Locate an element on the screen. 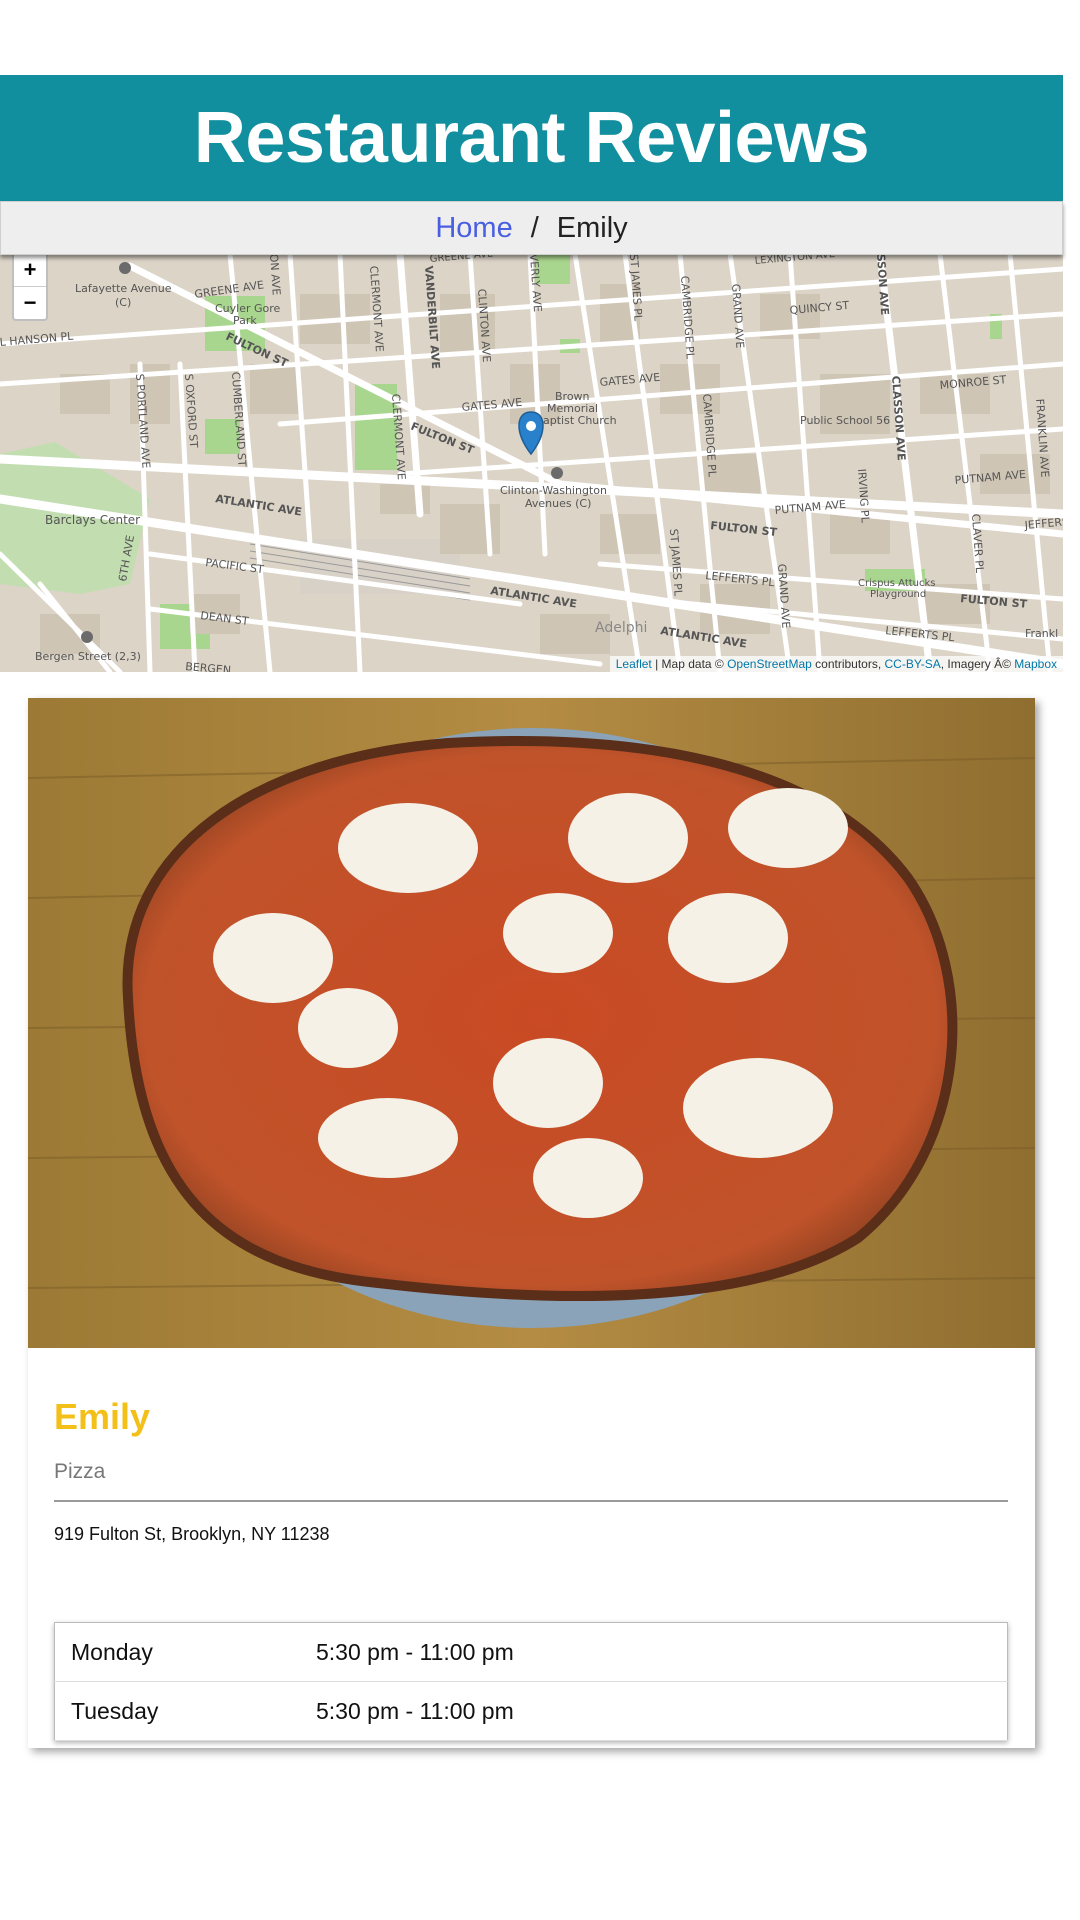  svg-text: Barclays Center is located at coordinates (92, 520).